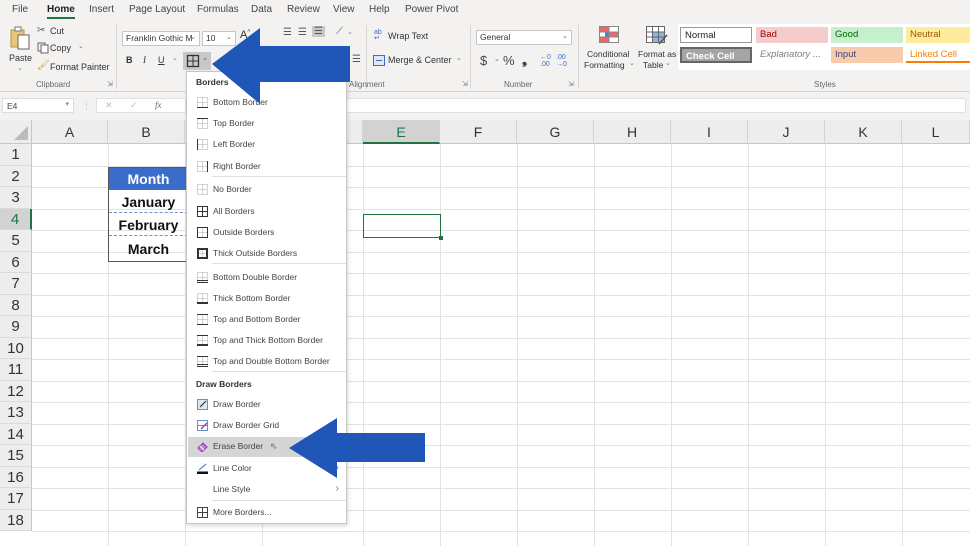 This screenshot has height=546, width=970. I want to click on tab-home: Home, so click(61, 11).